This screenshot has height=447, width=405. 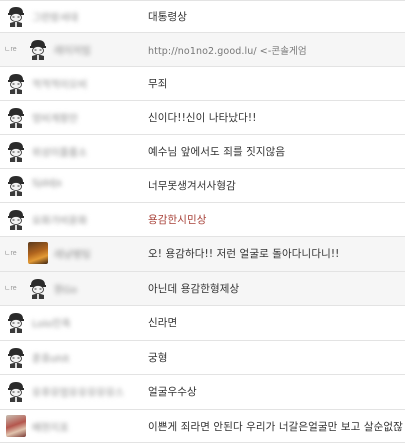 What do you see at coordinates (177, 220) in the screenshot?
I see `comment-text: 용감한시민상` at bounding box center [177, 220].